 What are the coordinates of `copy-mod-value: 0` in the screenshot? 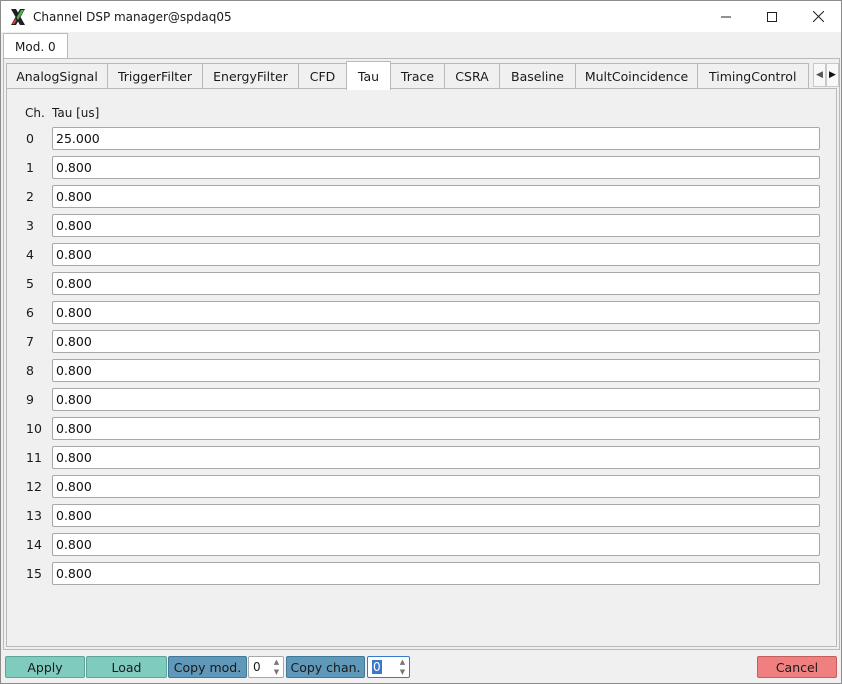 It's located at (257, 667).